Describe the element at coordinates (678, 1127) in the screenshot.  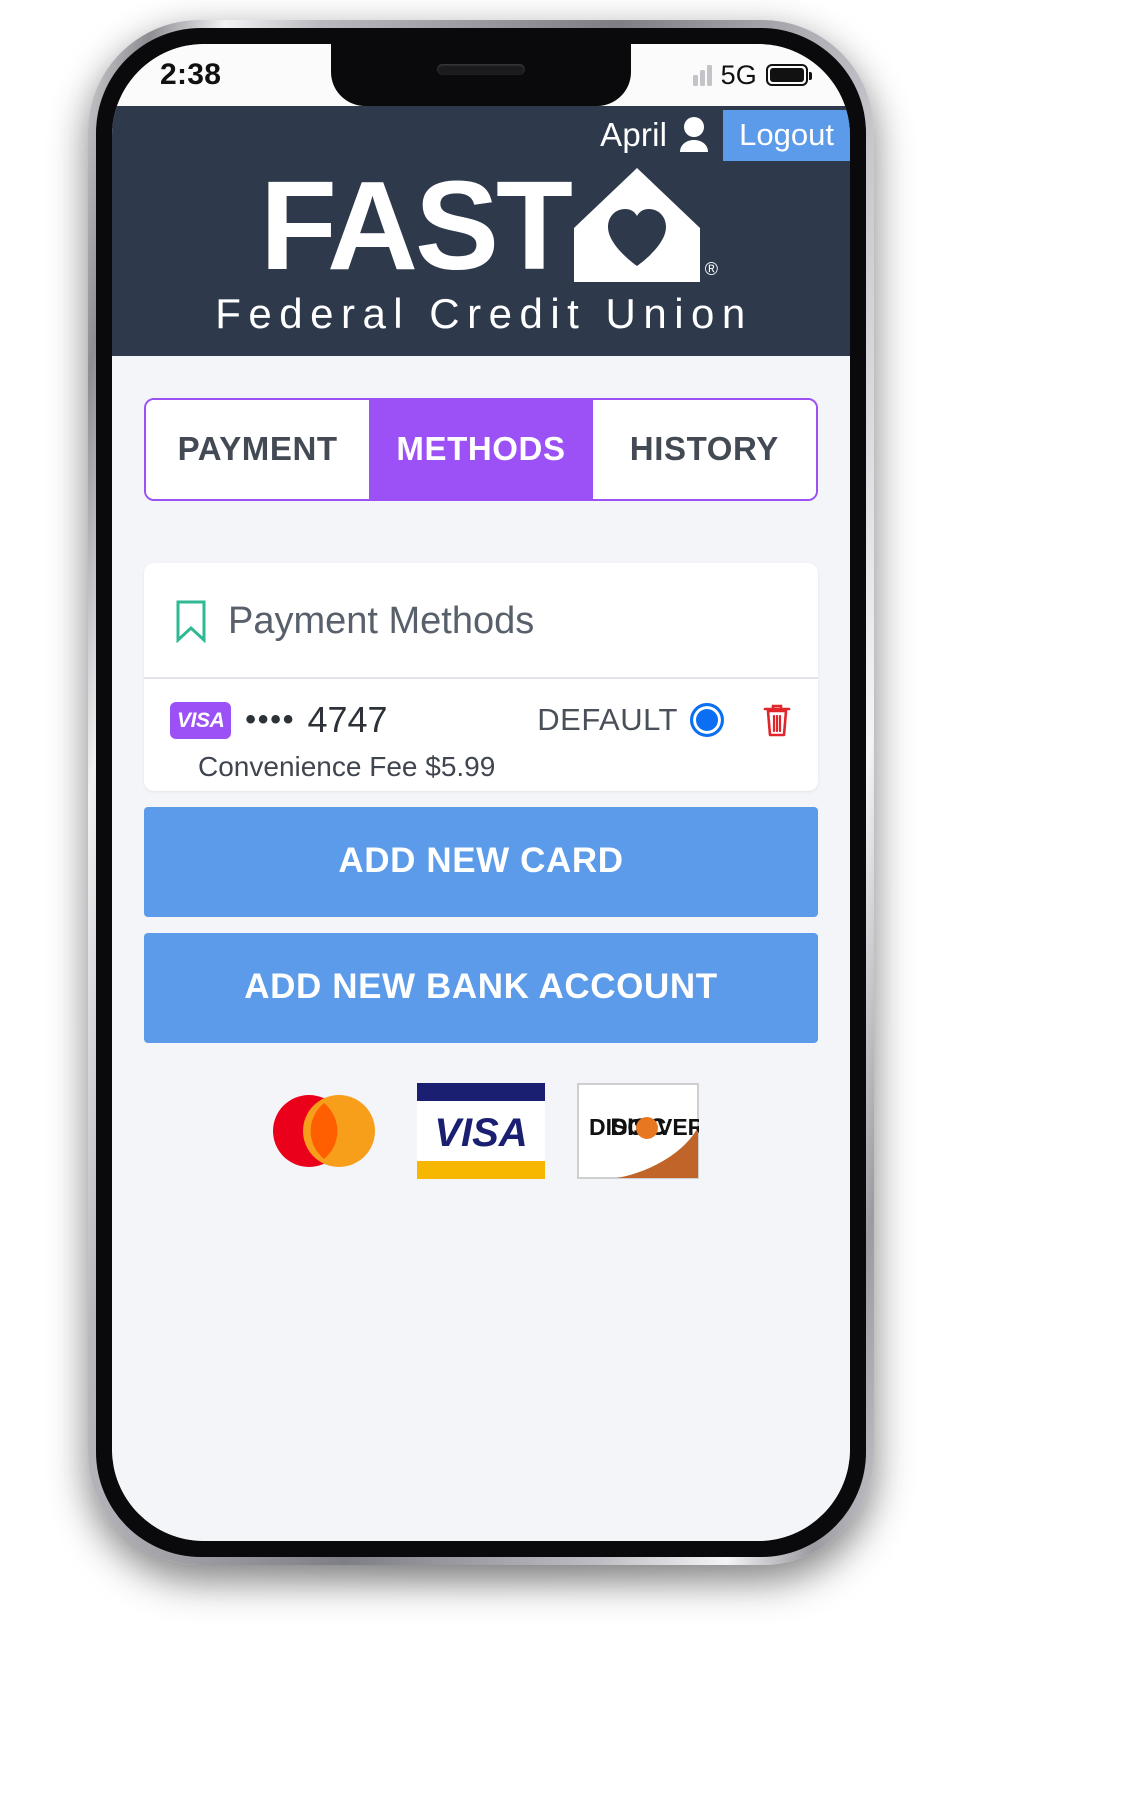
I see `svg-text: VER` at that location.